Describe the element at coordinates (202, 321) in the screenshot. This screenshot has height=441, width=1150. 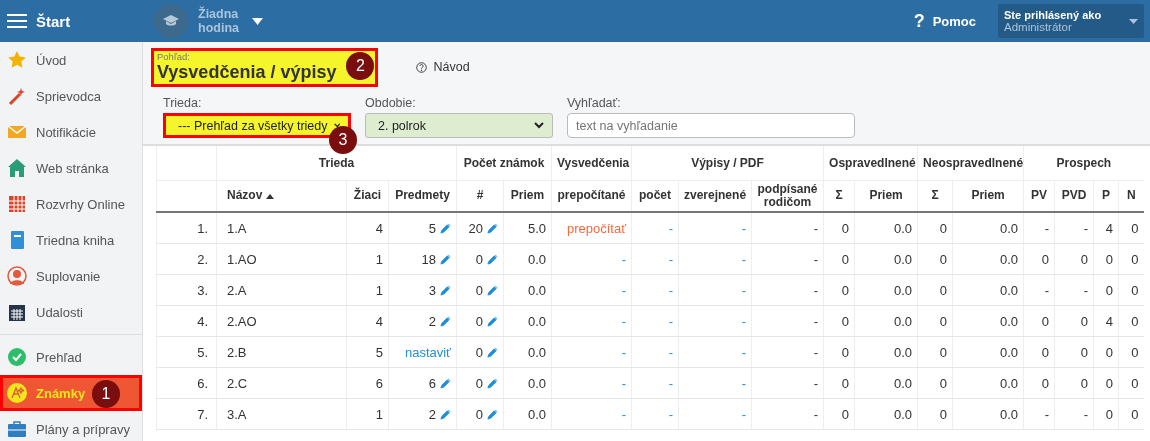
I see `row-number: 4.` at that location.